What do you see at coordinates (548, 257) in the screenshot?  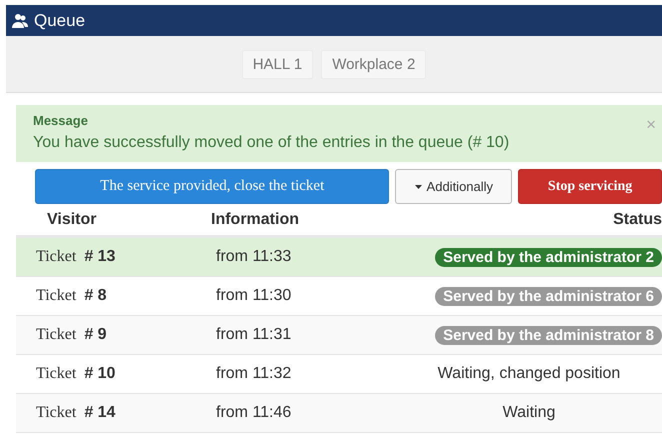 I see `status-label: Served by the administrator 2` at bounding box center [548, 257].